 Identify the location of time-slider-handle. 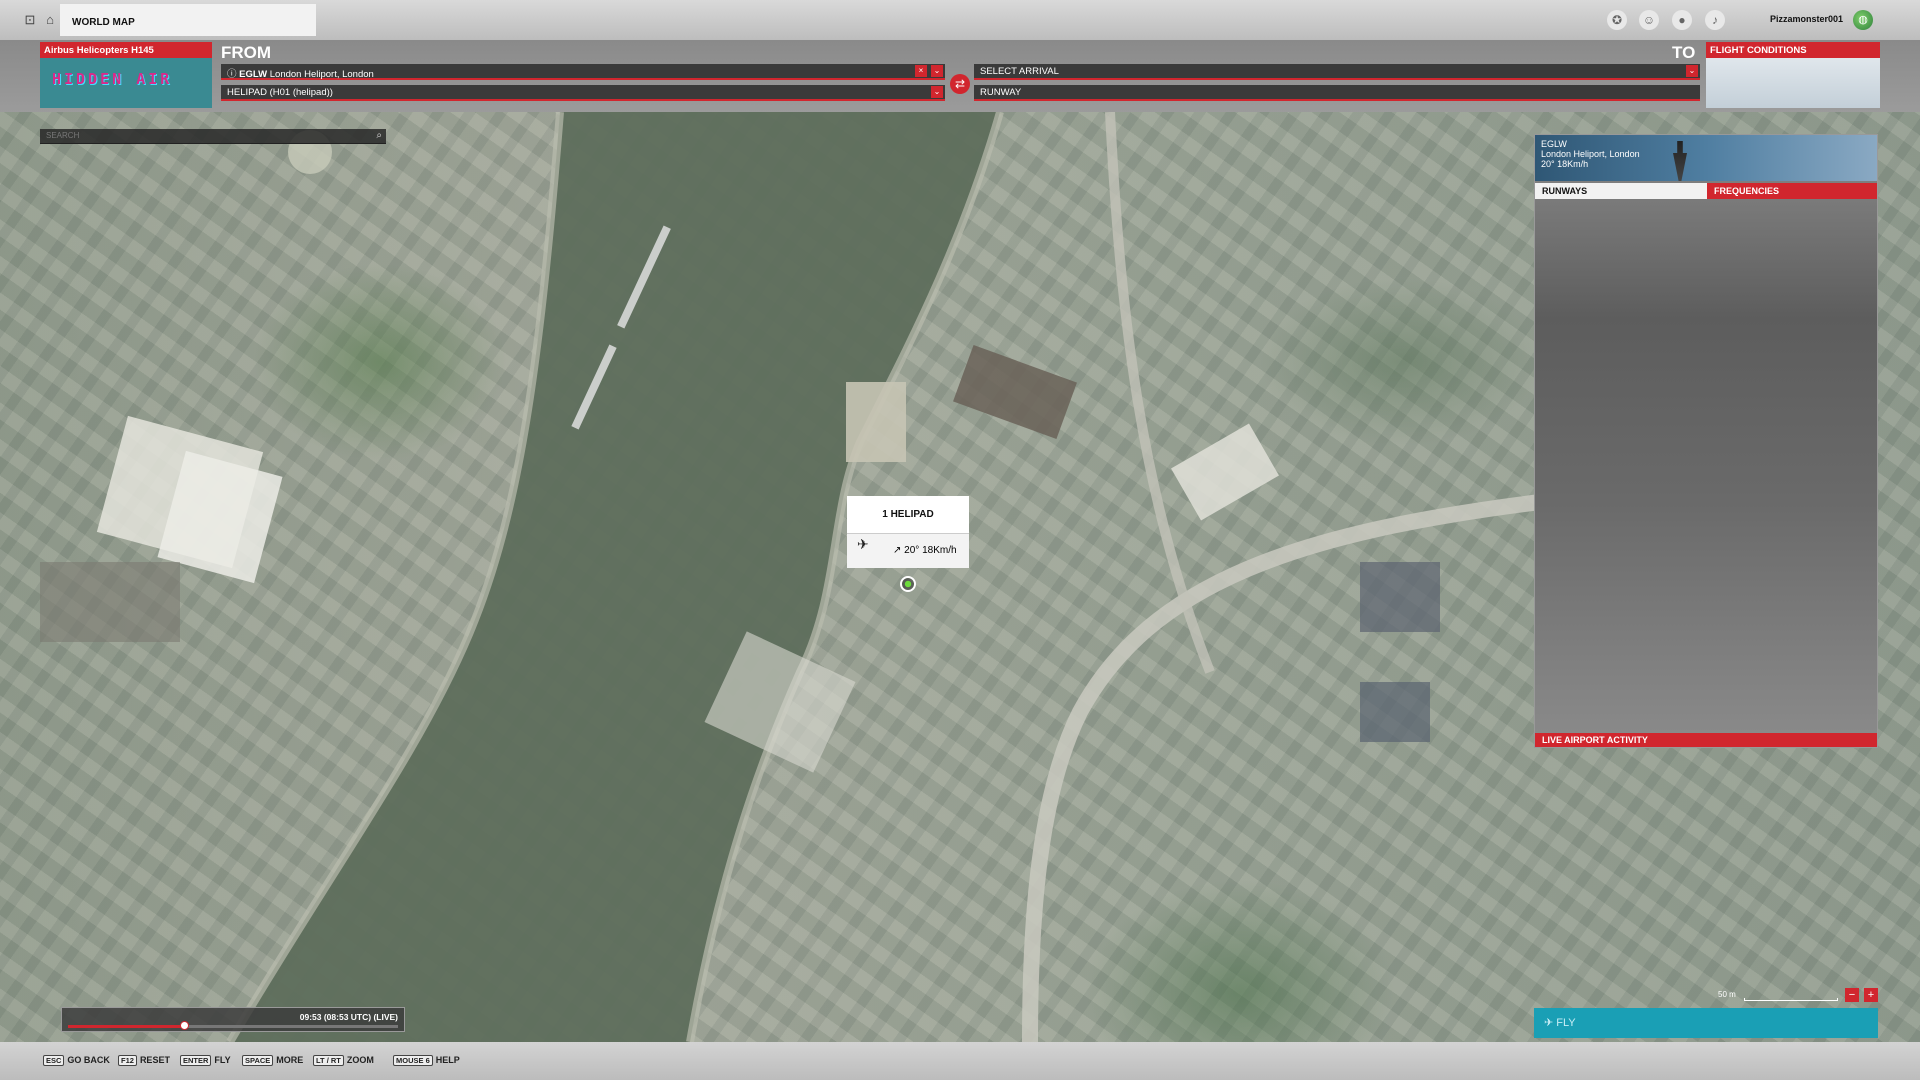
(184, 1025).